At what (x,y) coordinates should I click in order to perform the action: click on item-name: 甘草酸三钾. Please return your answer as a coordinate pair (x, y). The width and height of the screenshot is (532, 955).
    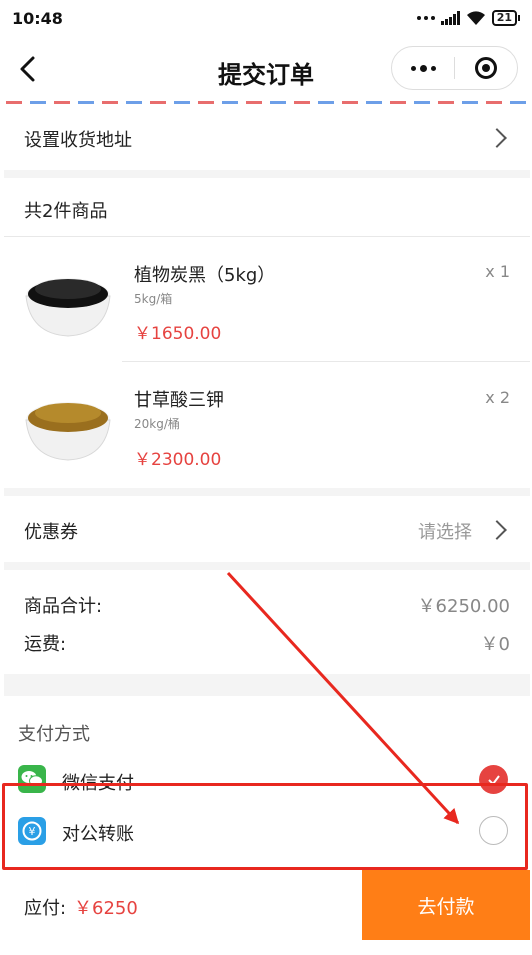
    Looking at the image, I should click on (179, 400).